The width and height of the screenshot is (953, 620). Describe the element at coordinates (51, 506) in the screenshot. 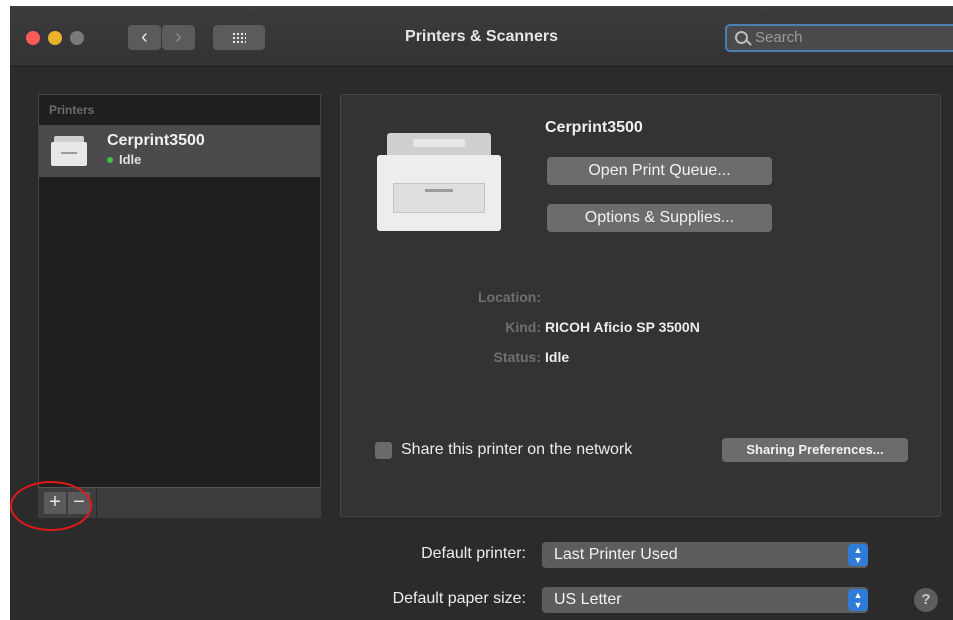

I see `annotation-circle` at that location.